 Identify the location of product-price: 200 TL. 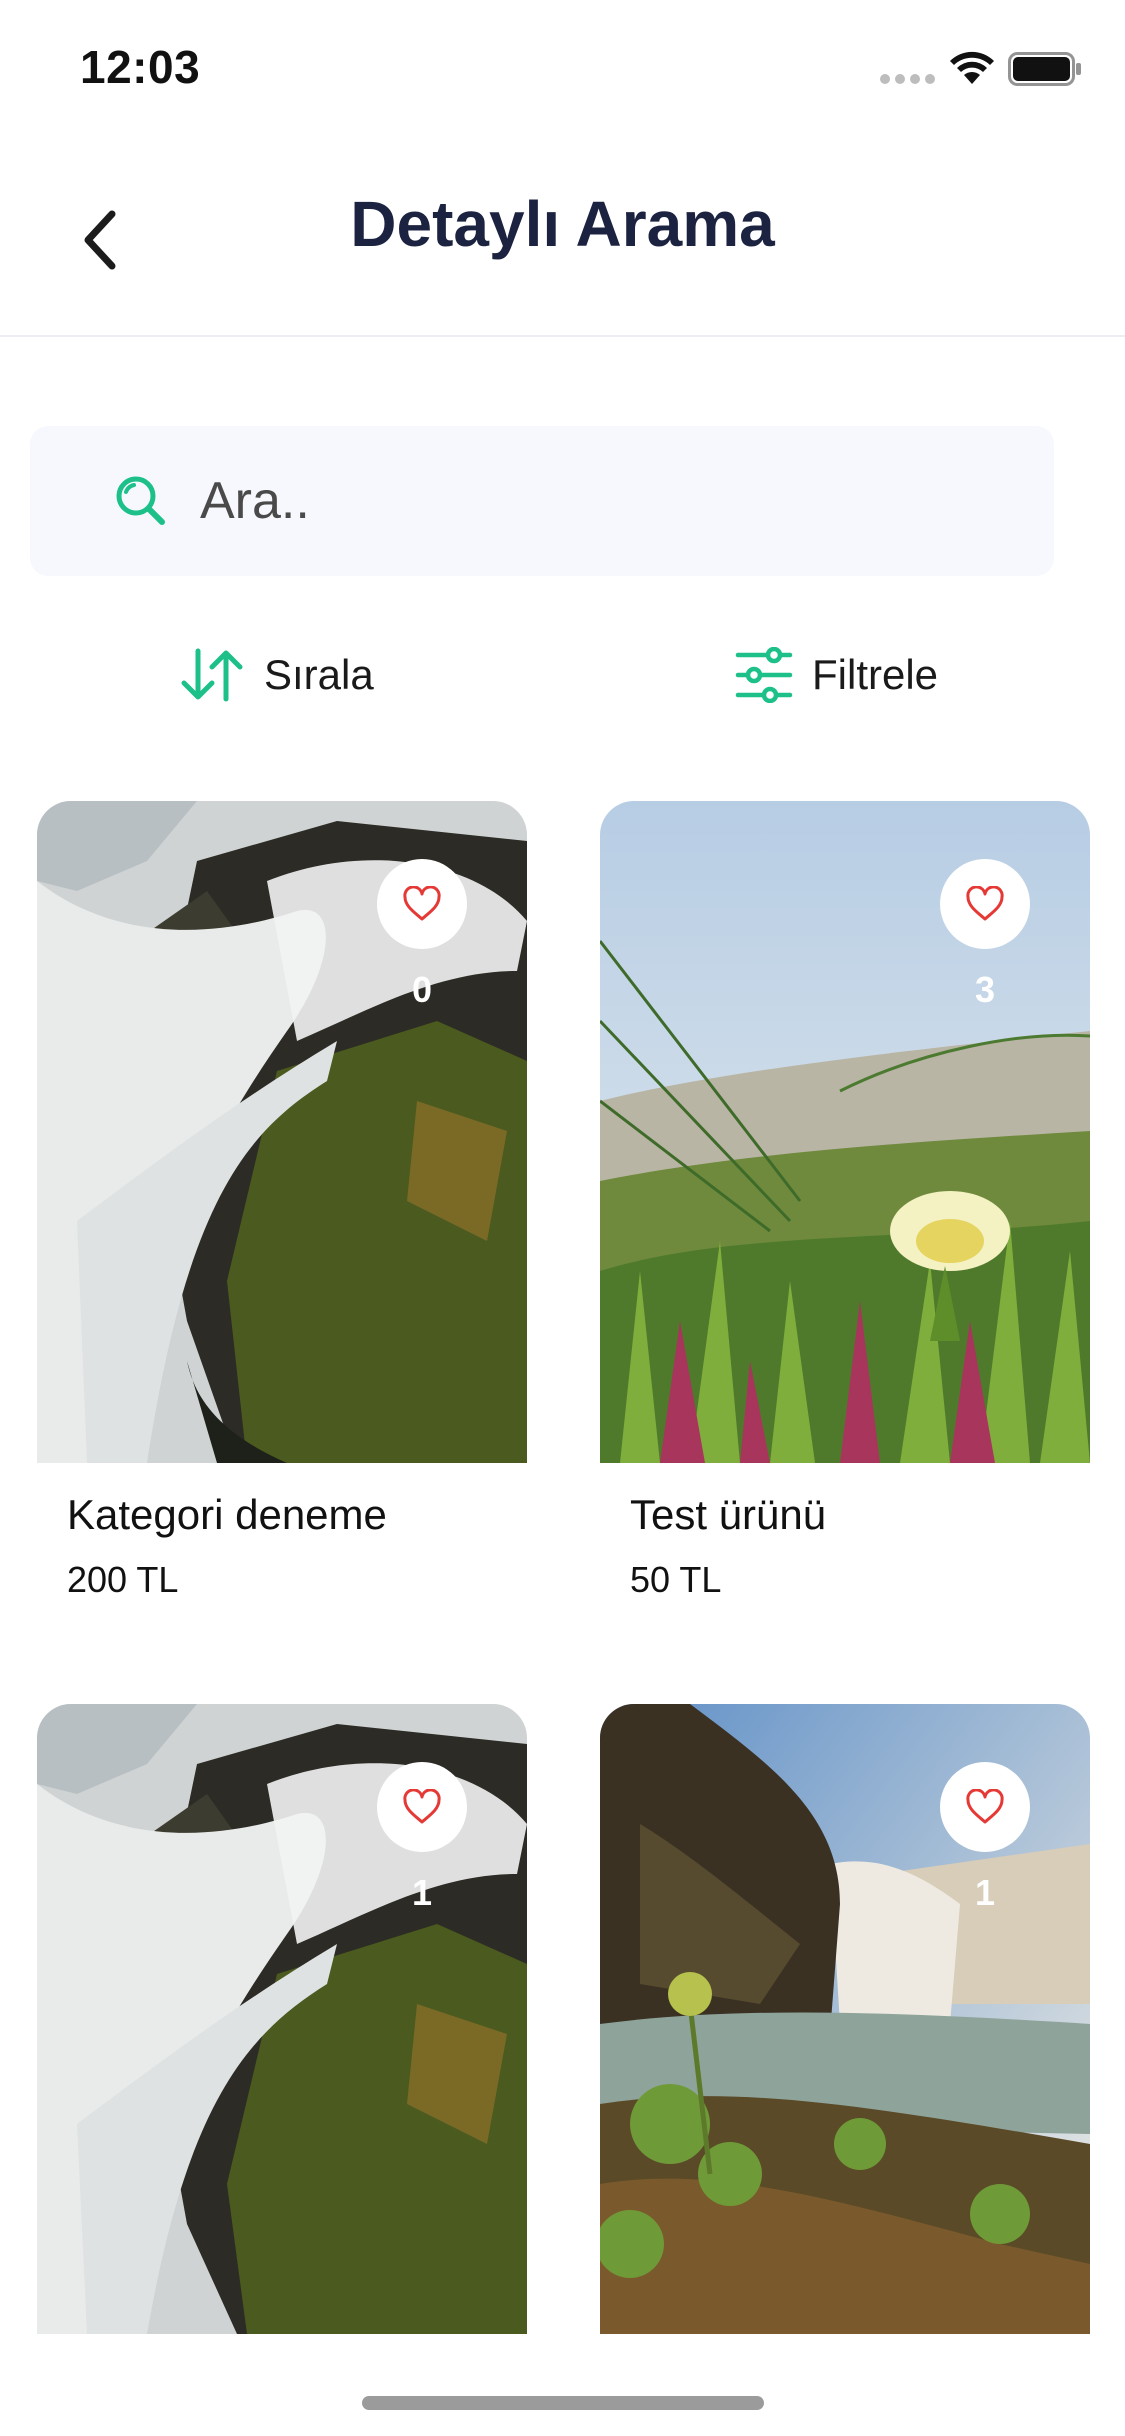
(123, 1579).